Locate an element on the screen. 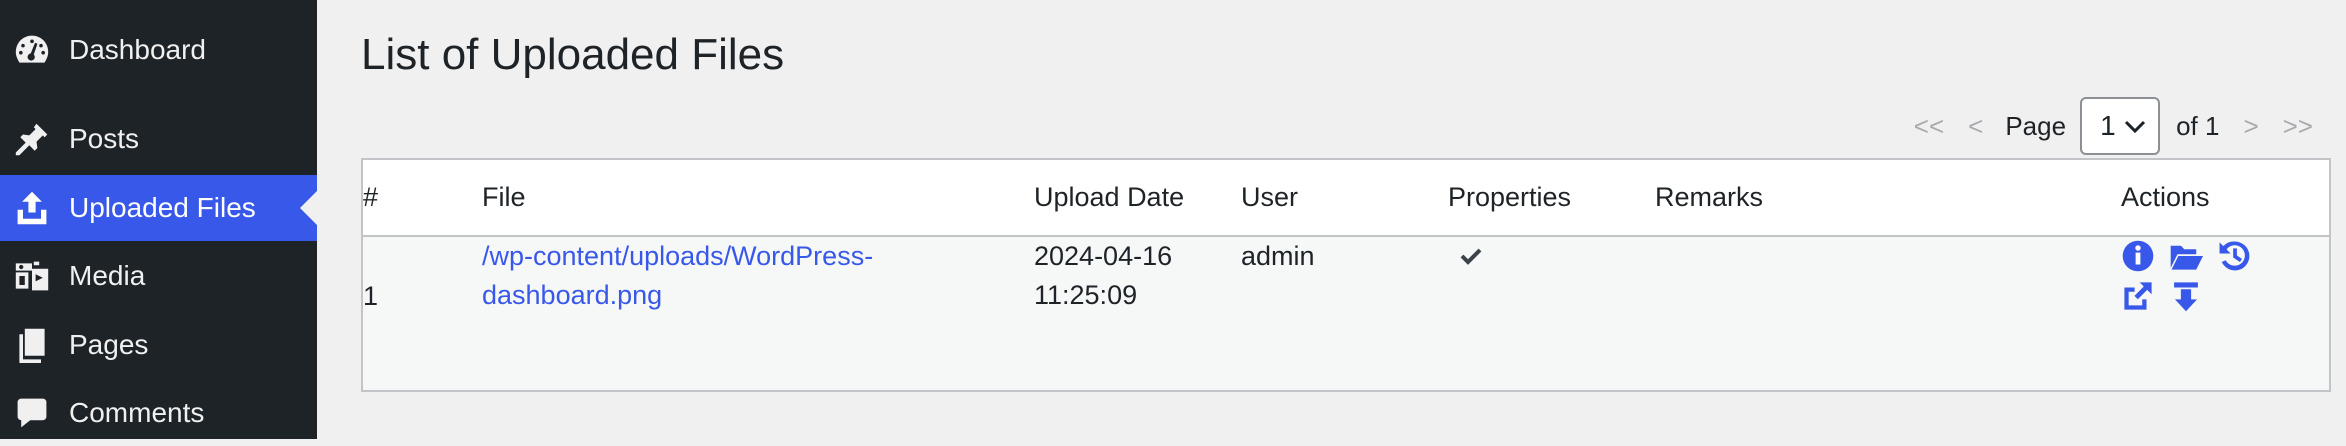 This screenshot has height=446, width=2346. page-count: of 1 is located at coordinates (2198, 125).